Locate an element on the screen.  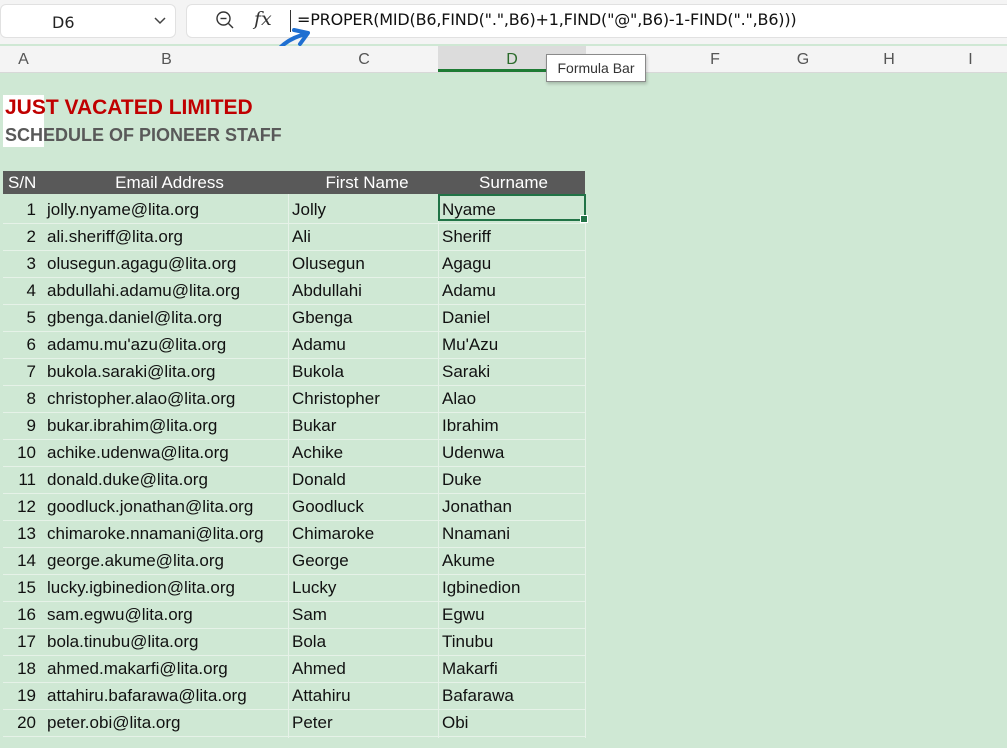
cell-surname: Mu'Azu is located at coordinates (470, 344).